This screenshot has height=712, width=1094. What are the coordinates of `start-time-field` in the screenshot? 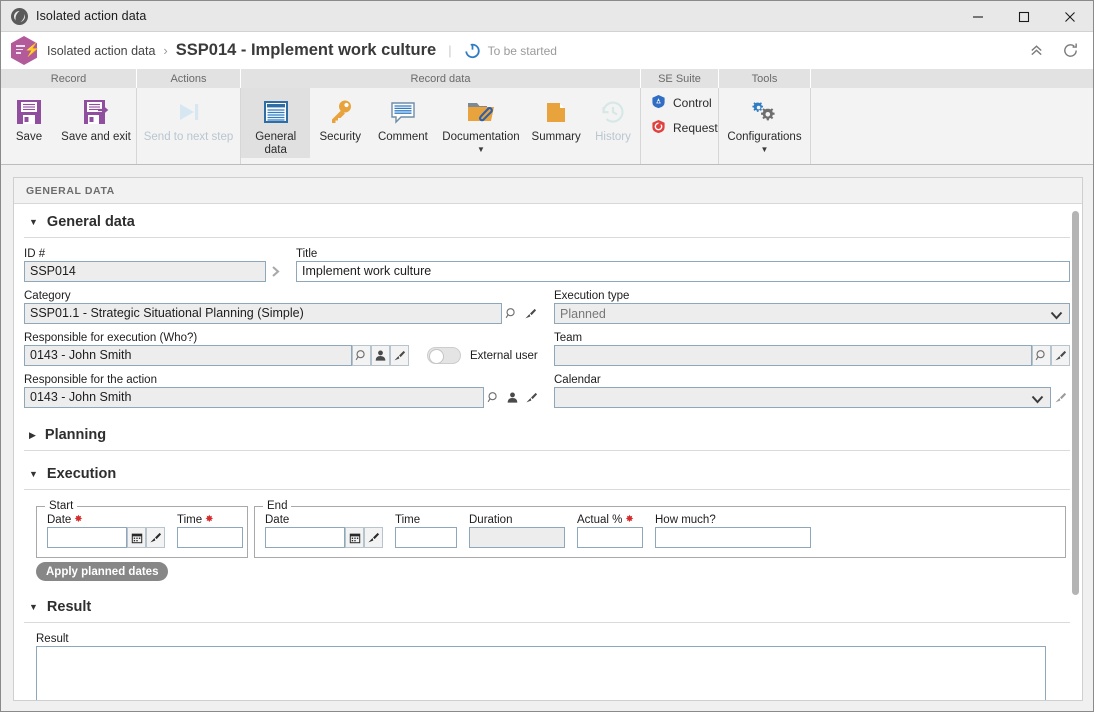 It's located at (210, 537).